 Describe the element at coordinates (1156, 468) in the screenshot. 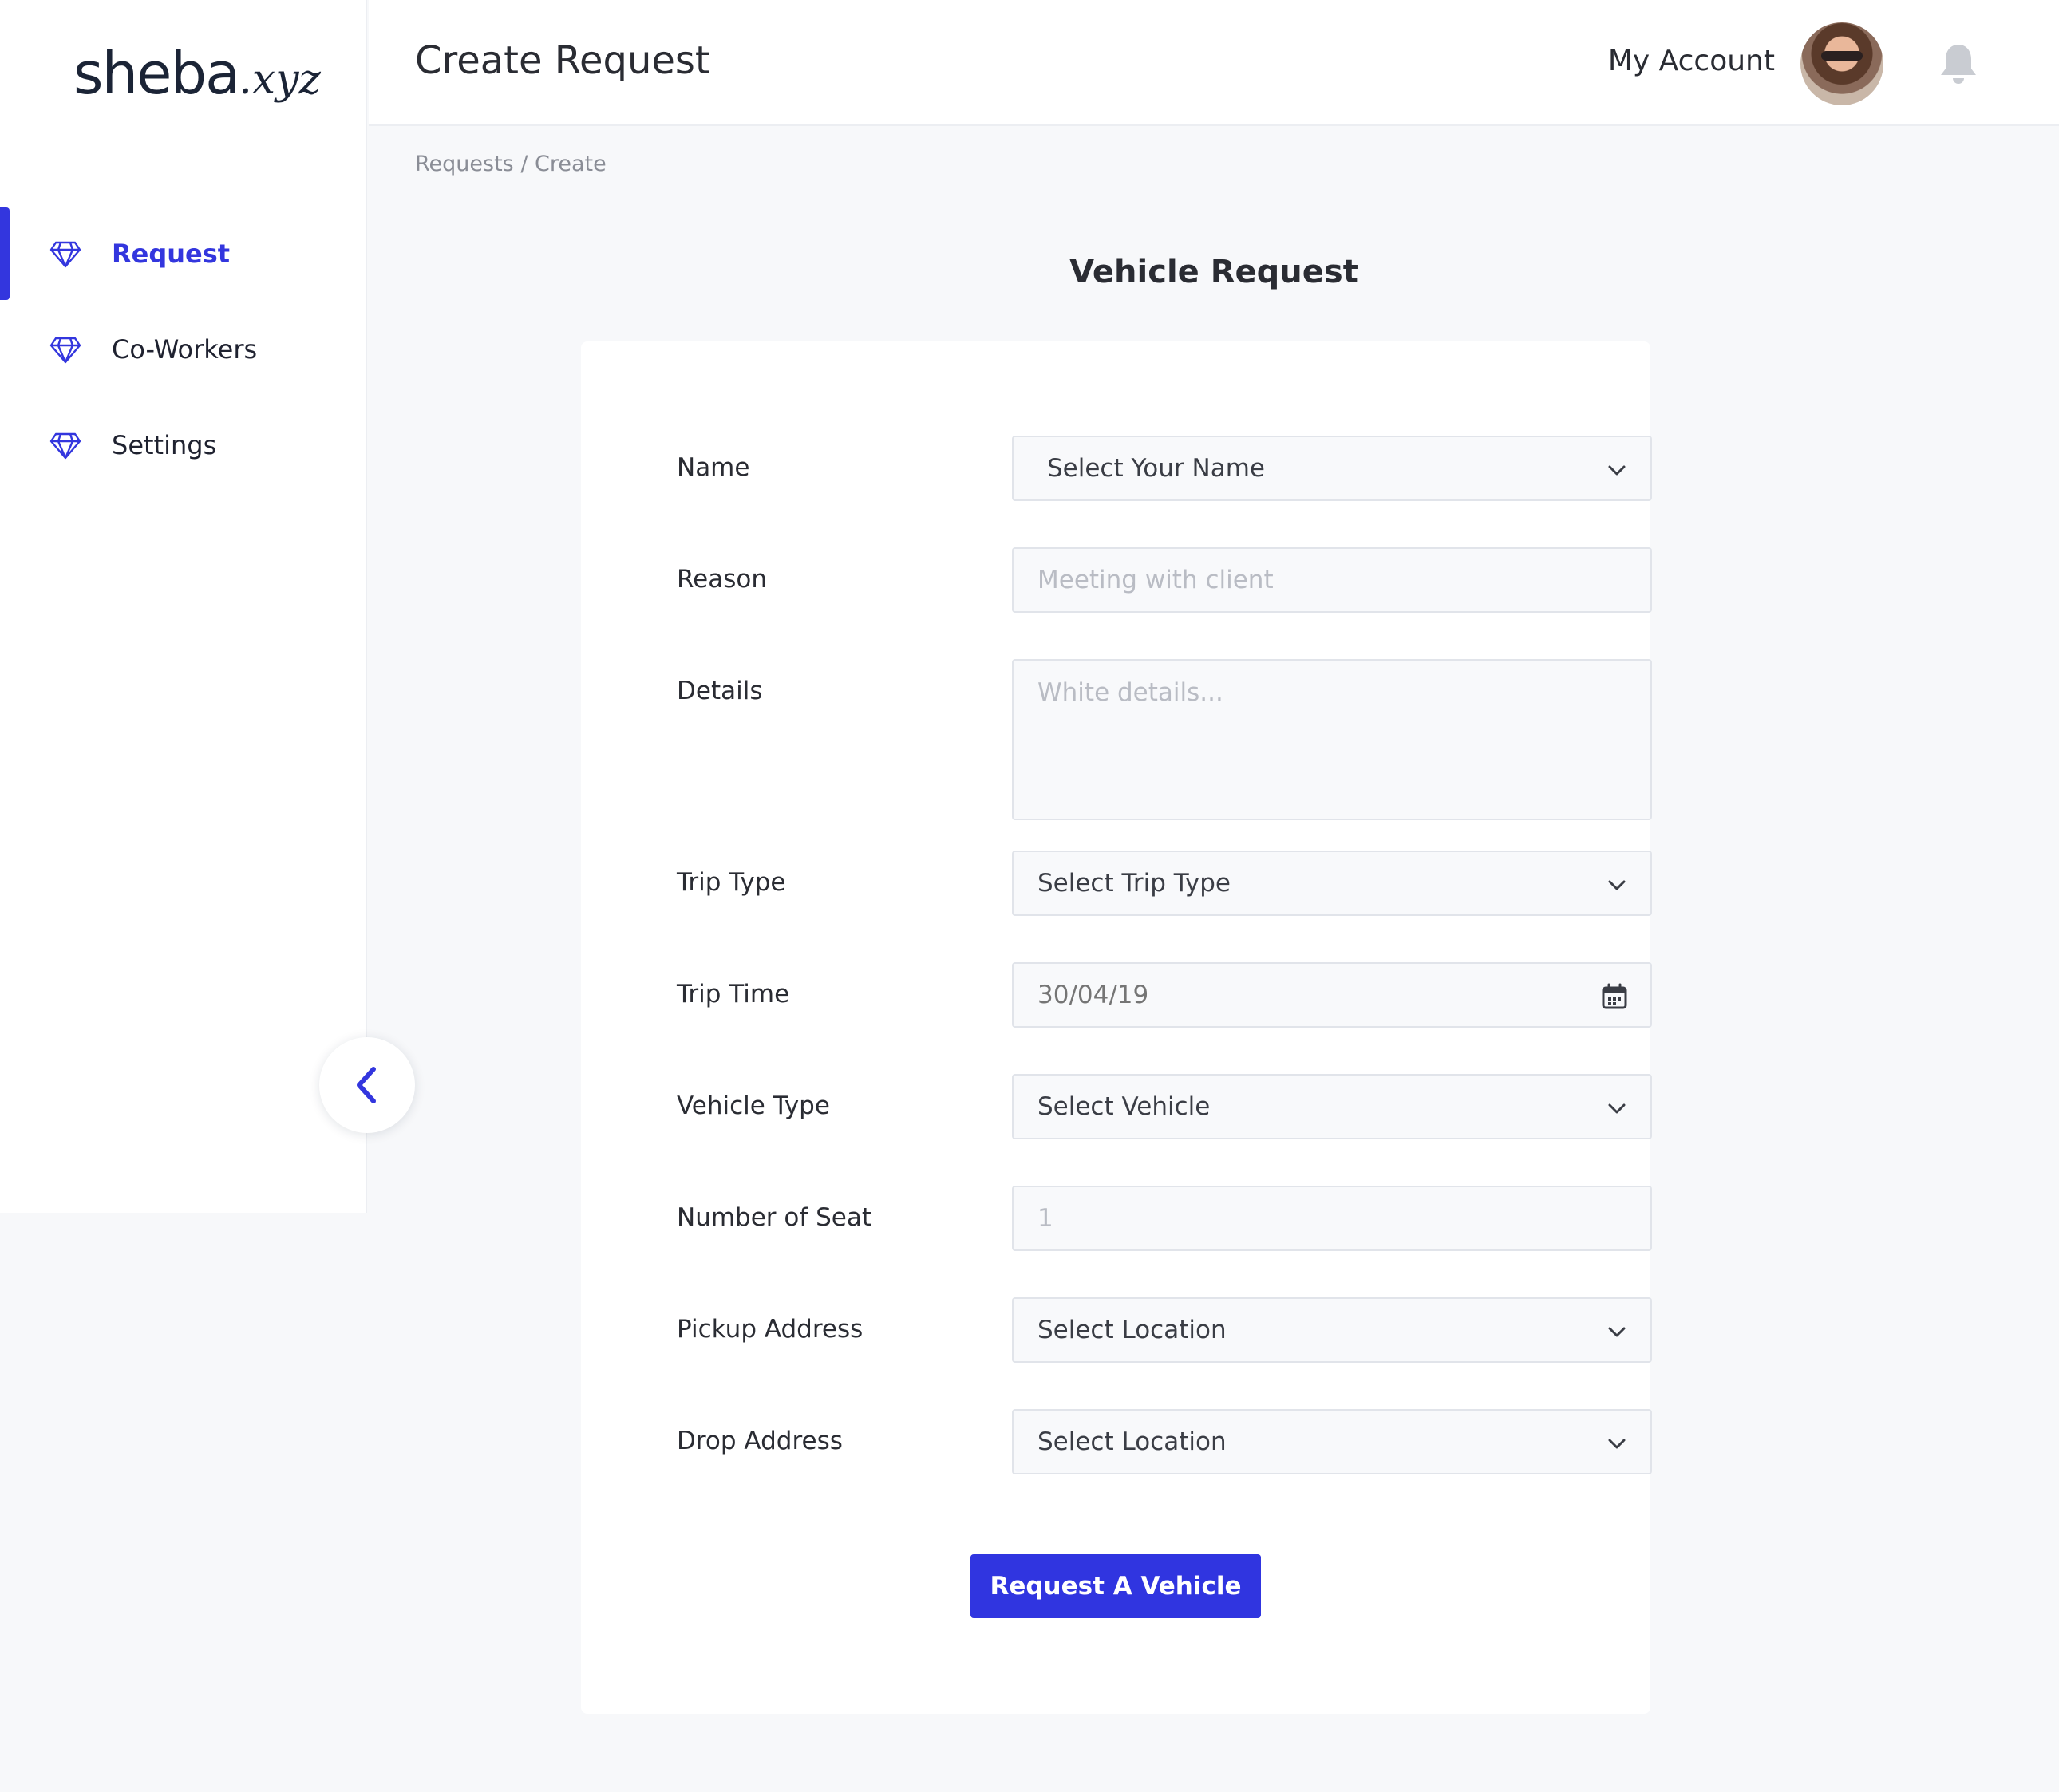

I see `name-select-value: Select Your Name` at that location.